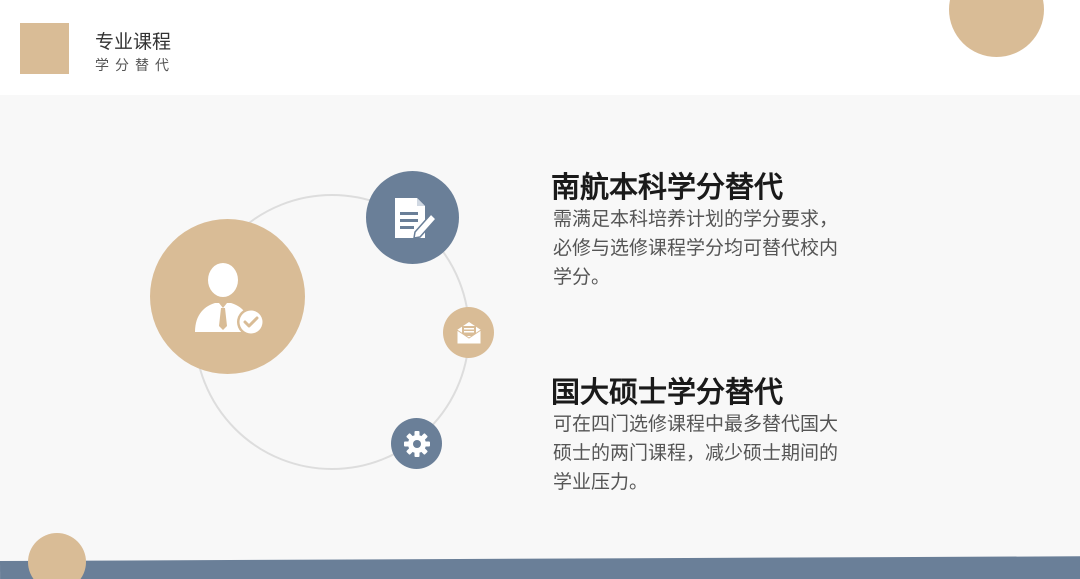 The image size is (1080, 579). Describe the element at coordinates (412, 217) in the screenshot. I see `document-edit-icon` at that location.